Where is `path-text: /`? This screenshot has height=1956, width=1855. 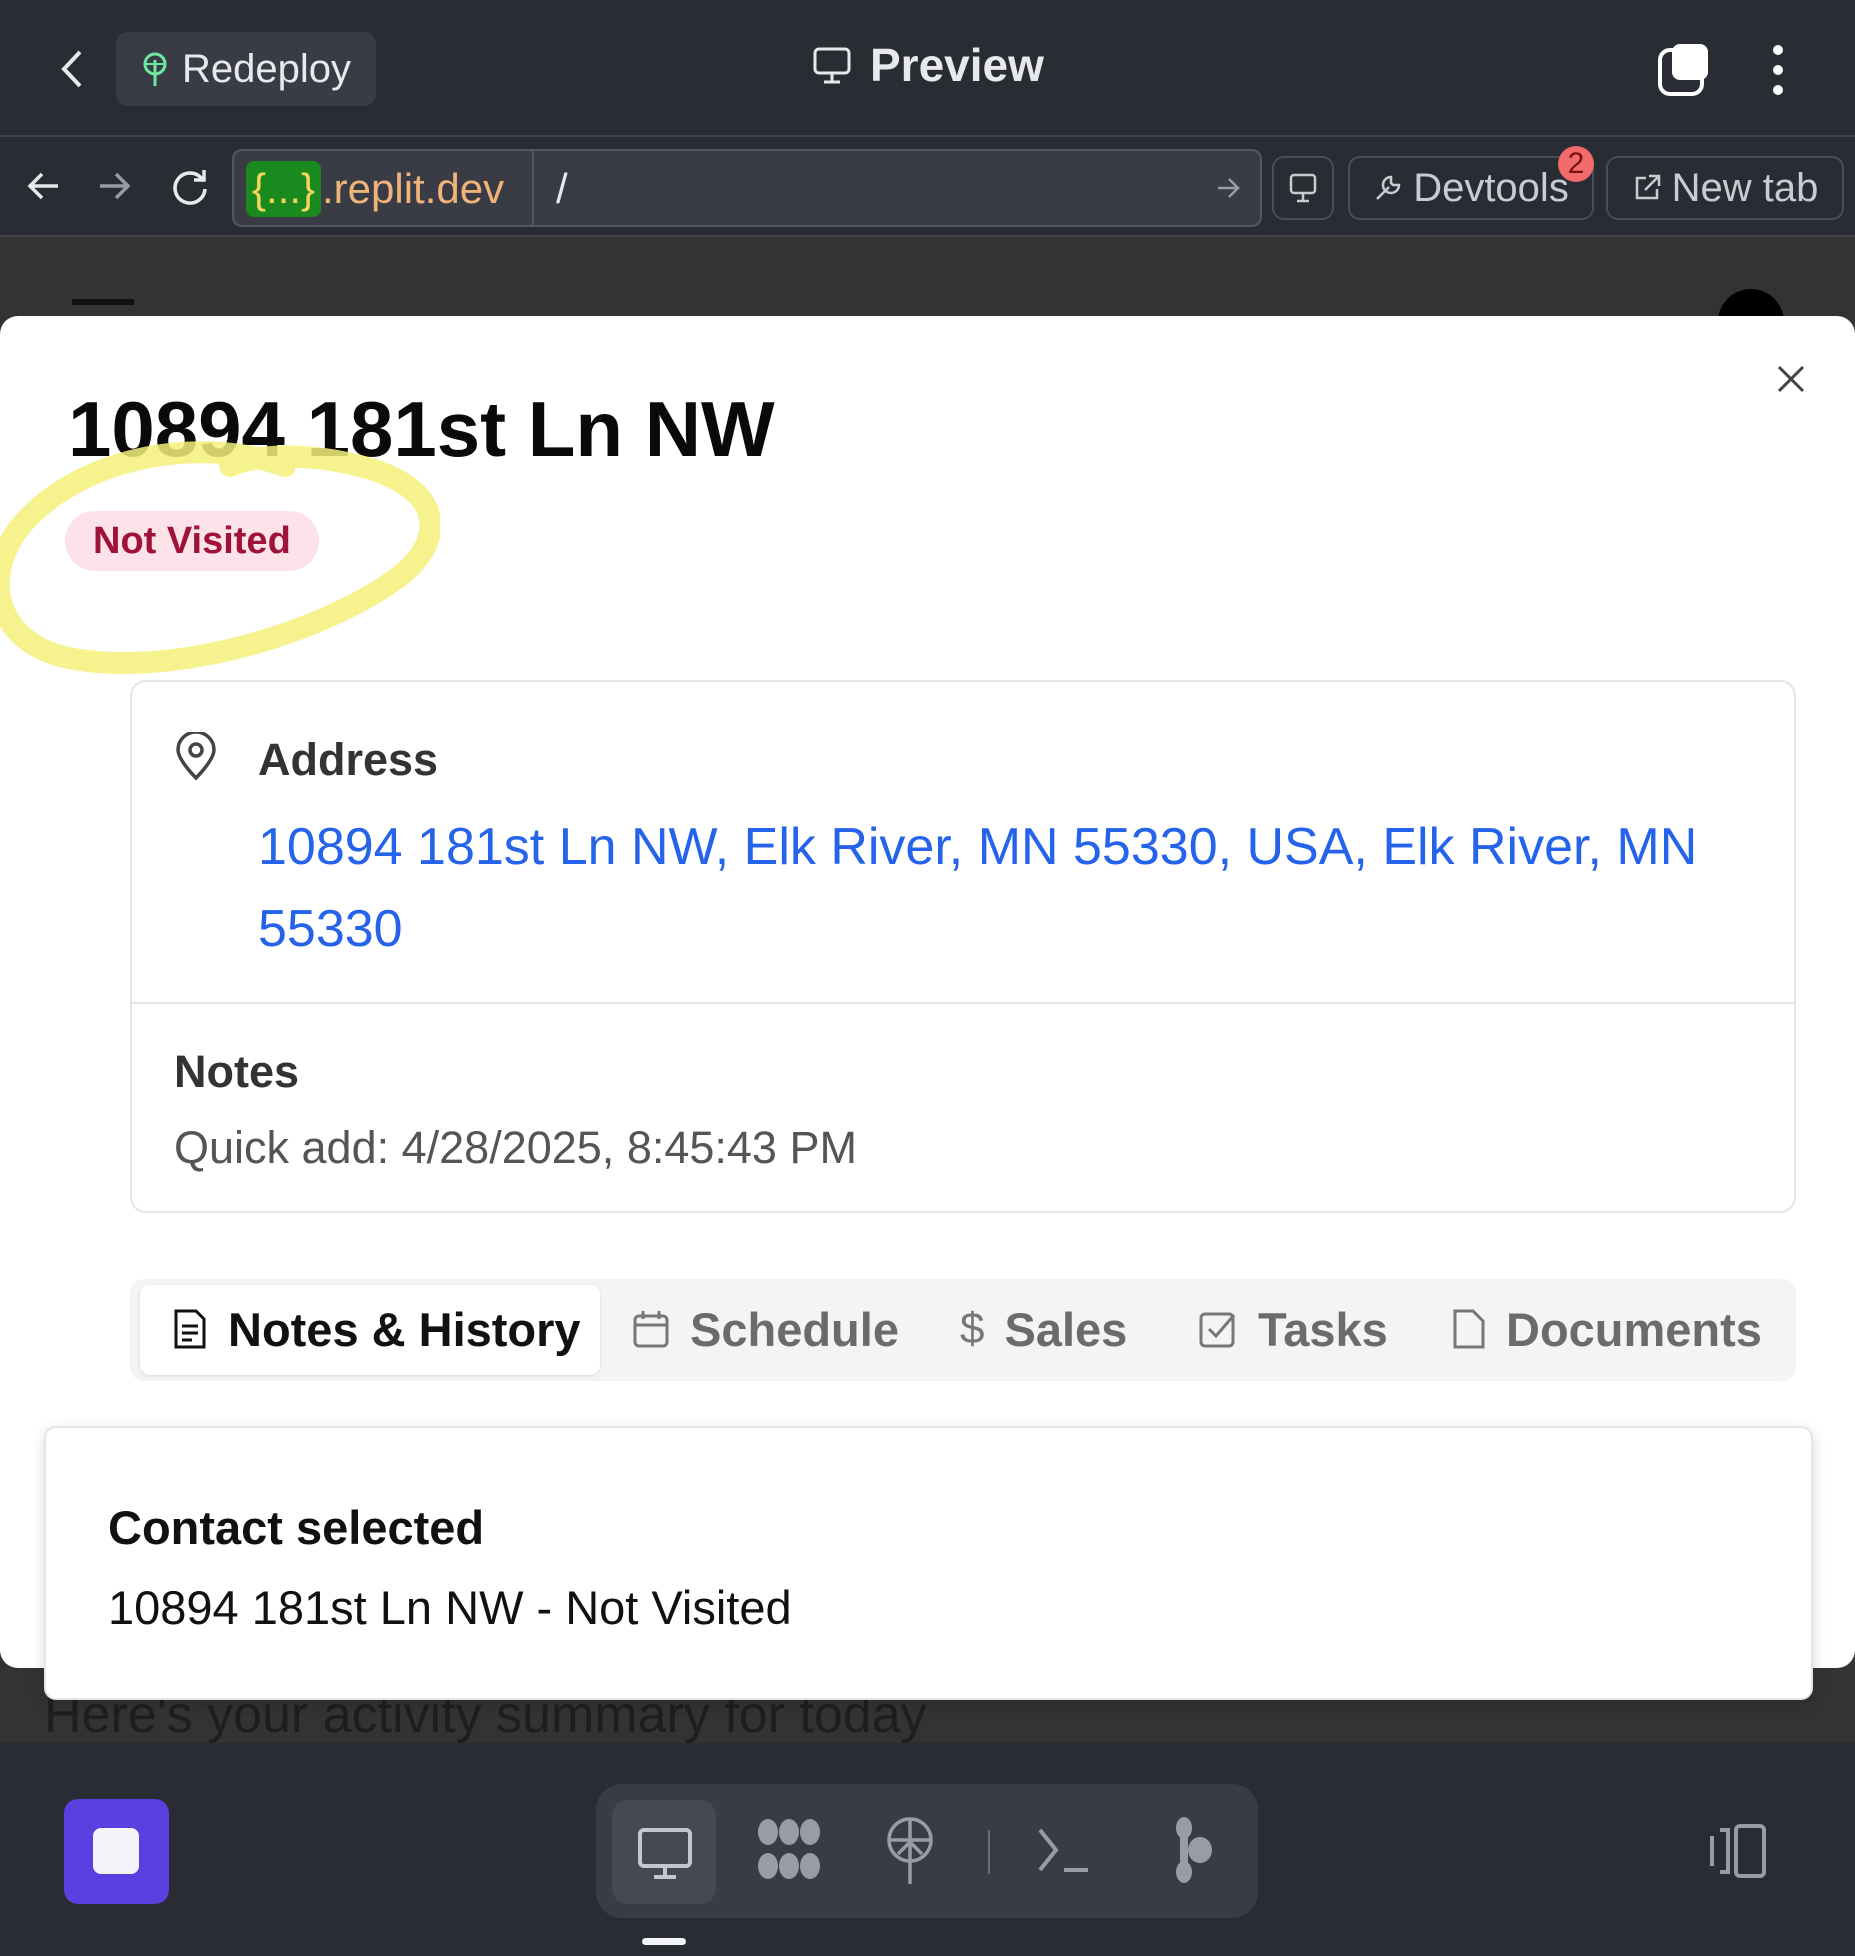 path-text: / is located at coordinates (562, 188).